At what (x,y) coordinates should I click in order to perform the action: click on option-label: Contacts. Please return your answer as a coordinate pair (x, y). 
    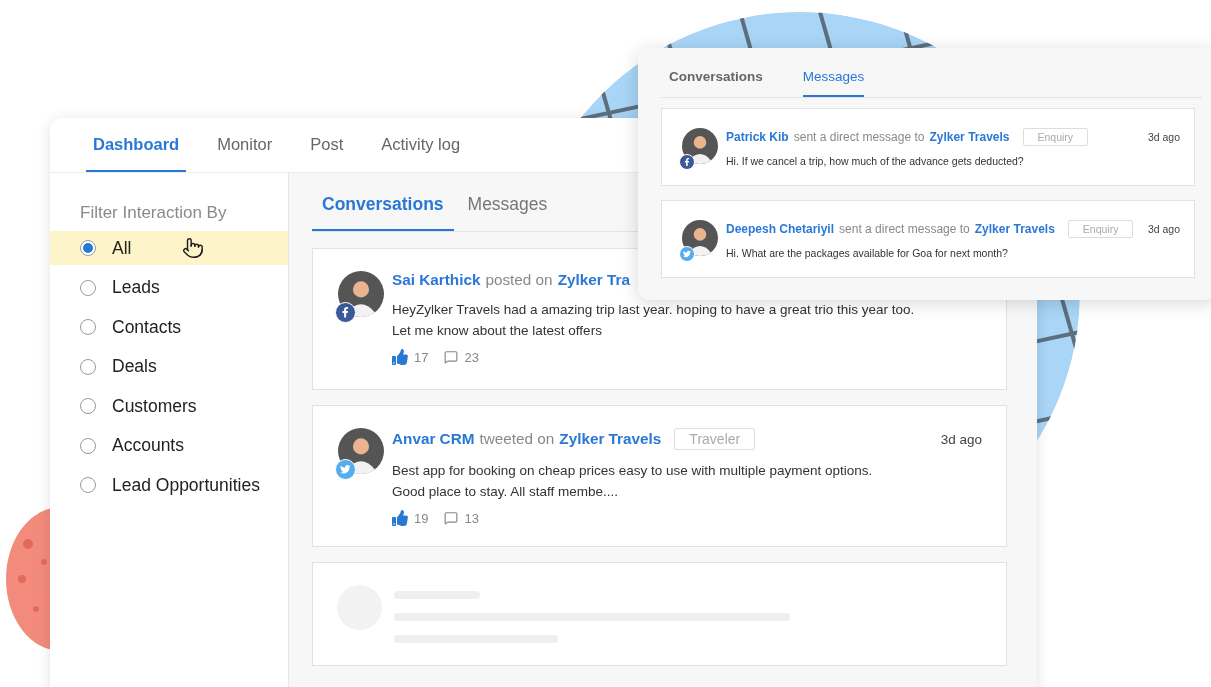
    Looking at the image, I should click on (147, 327).